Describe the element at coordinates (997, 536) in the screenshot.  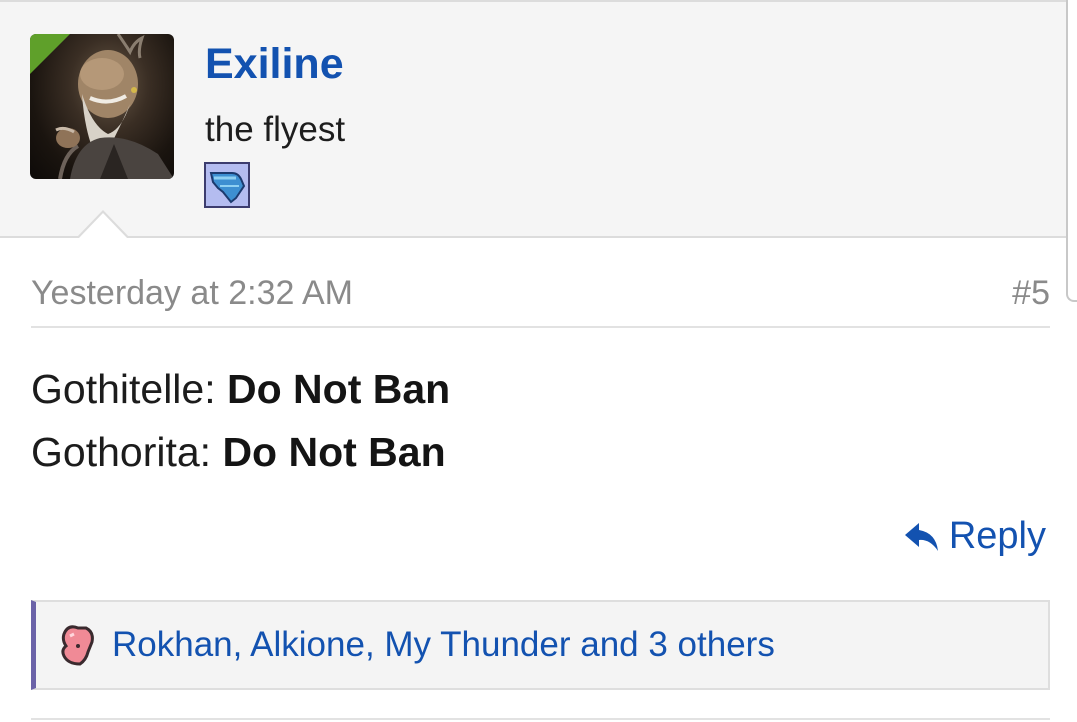
I see `reply-label: Reply` at that location.